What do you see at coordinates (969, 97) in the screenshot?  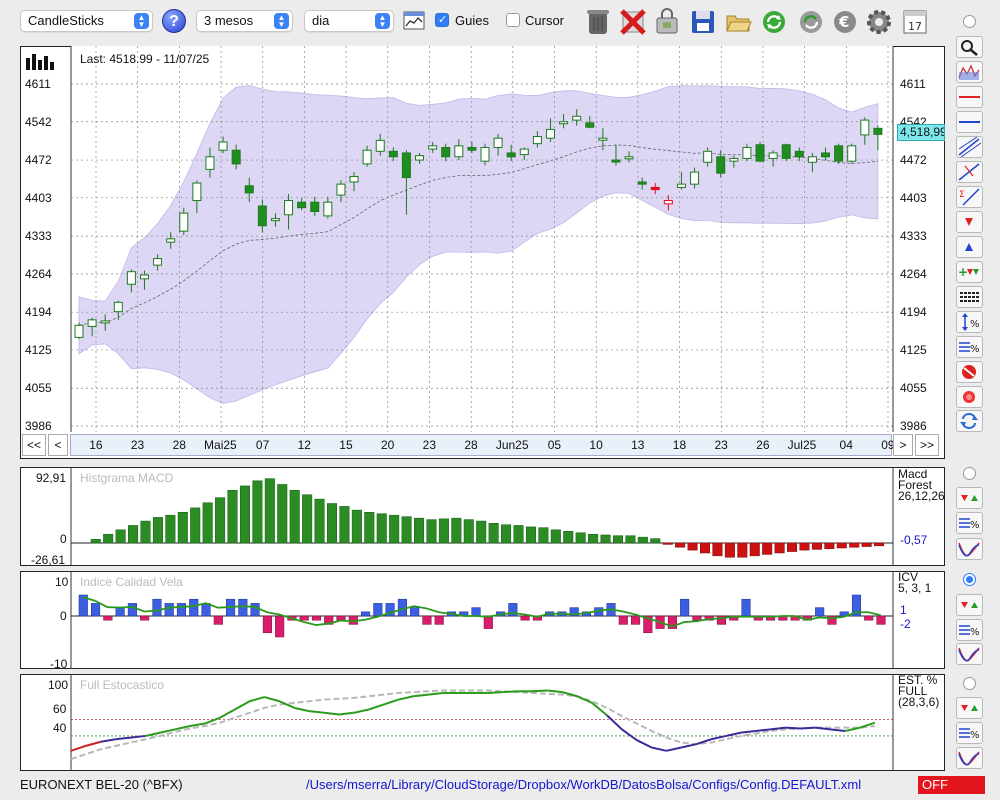 I see `horizontal-line-red-icon` at bounding box center [969, 97].